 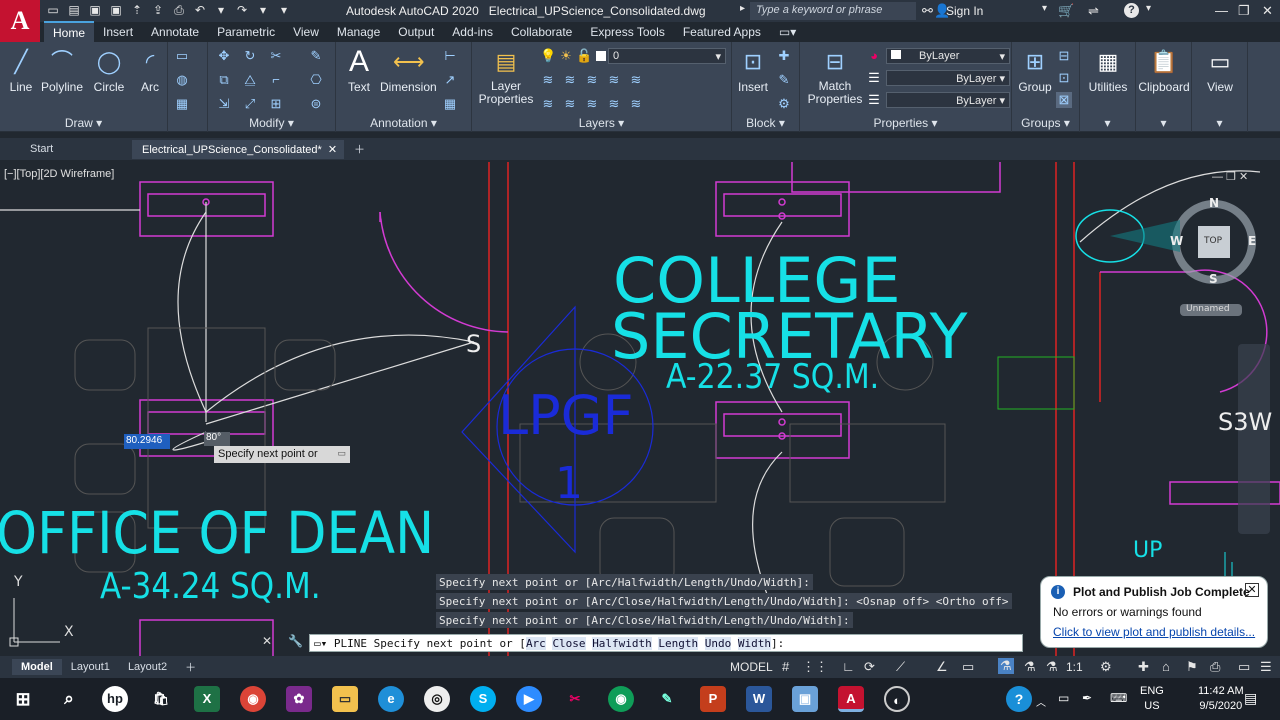 What do you see at coordinates (1165, 258) in the screenshot?
I see `viewcube` at bounding box center [1165, 258].